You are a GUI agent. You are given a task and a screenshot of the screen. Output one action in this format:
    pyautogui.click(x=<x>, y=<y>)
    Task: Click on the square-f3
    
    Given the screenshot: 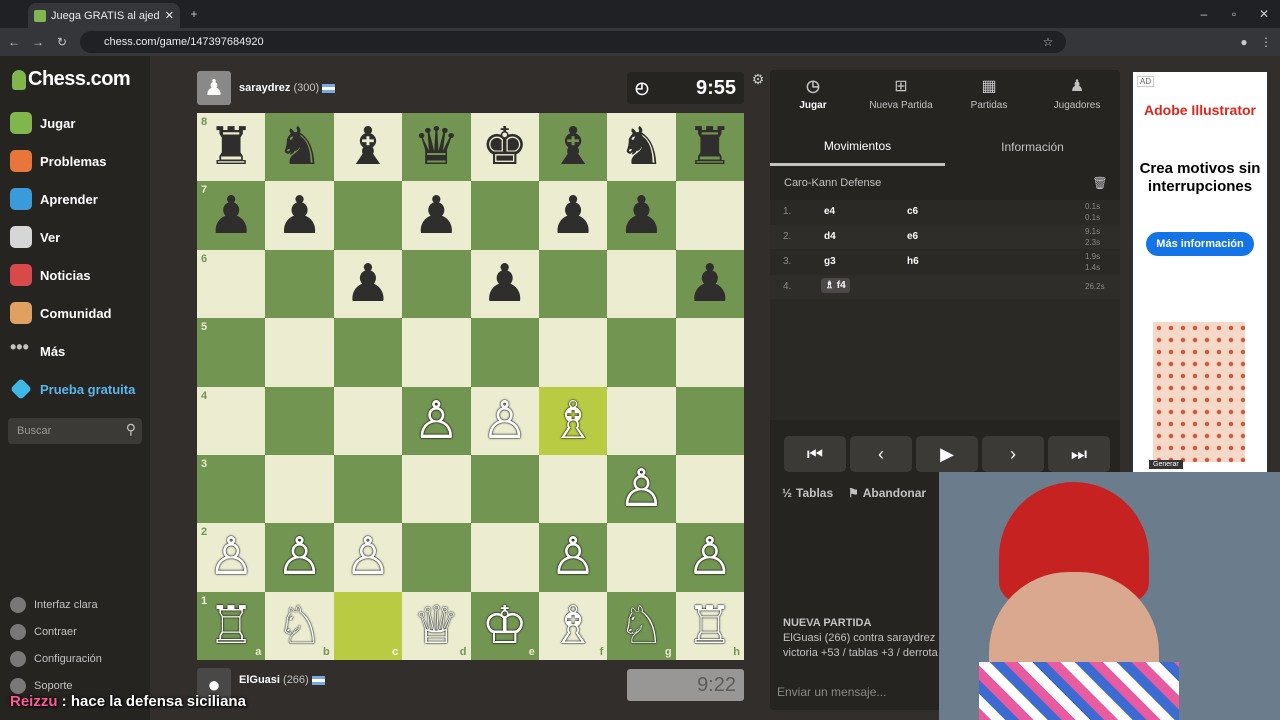 What is the action you would take?
    pyautogui.click(x=573, y=489)
    